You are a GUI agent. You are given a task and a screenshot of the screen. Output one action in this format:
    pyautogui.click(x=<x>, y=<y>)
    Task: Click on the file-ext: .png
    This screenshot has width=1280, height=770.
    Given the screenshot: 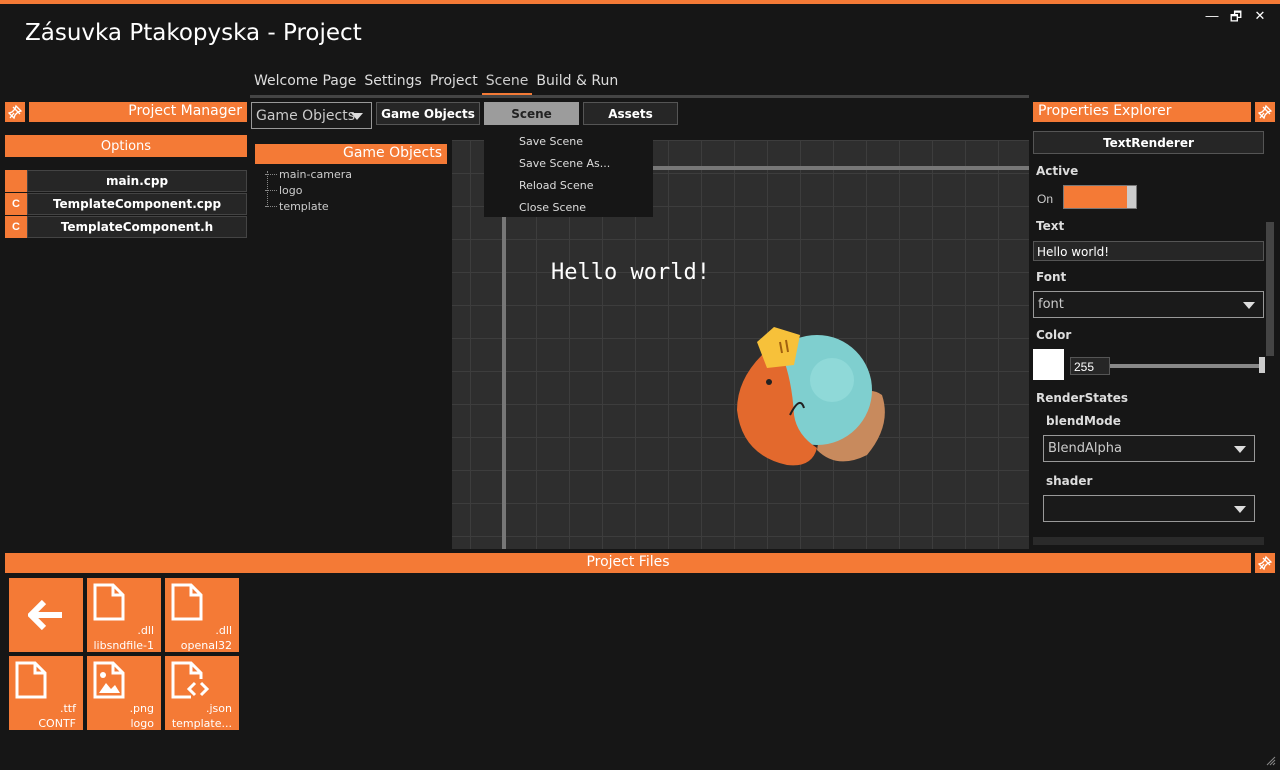 What is the action you would take?
    pyautogui.click(x=141, y=708)
    